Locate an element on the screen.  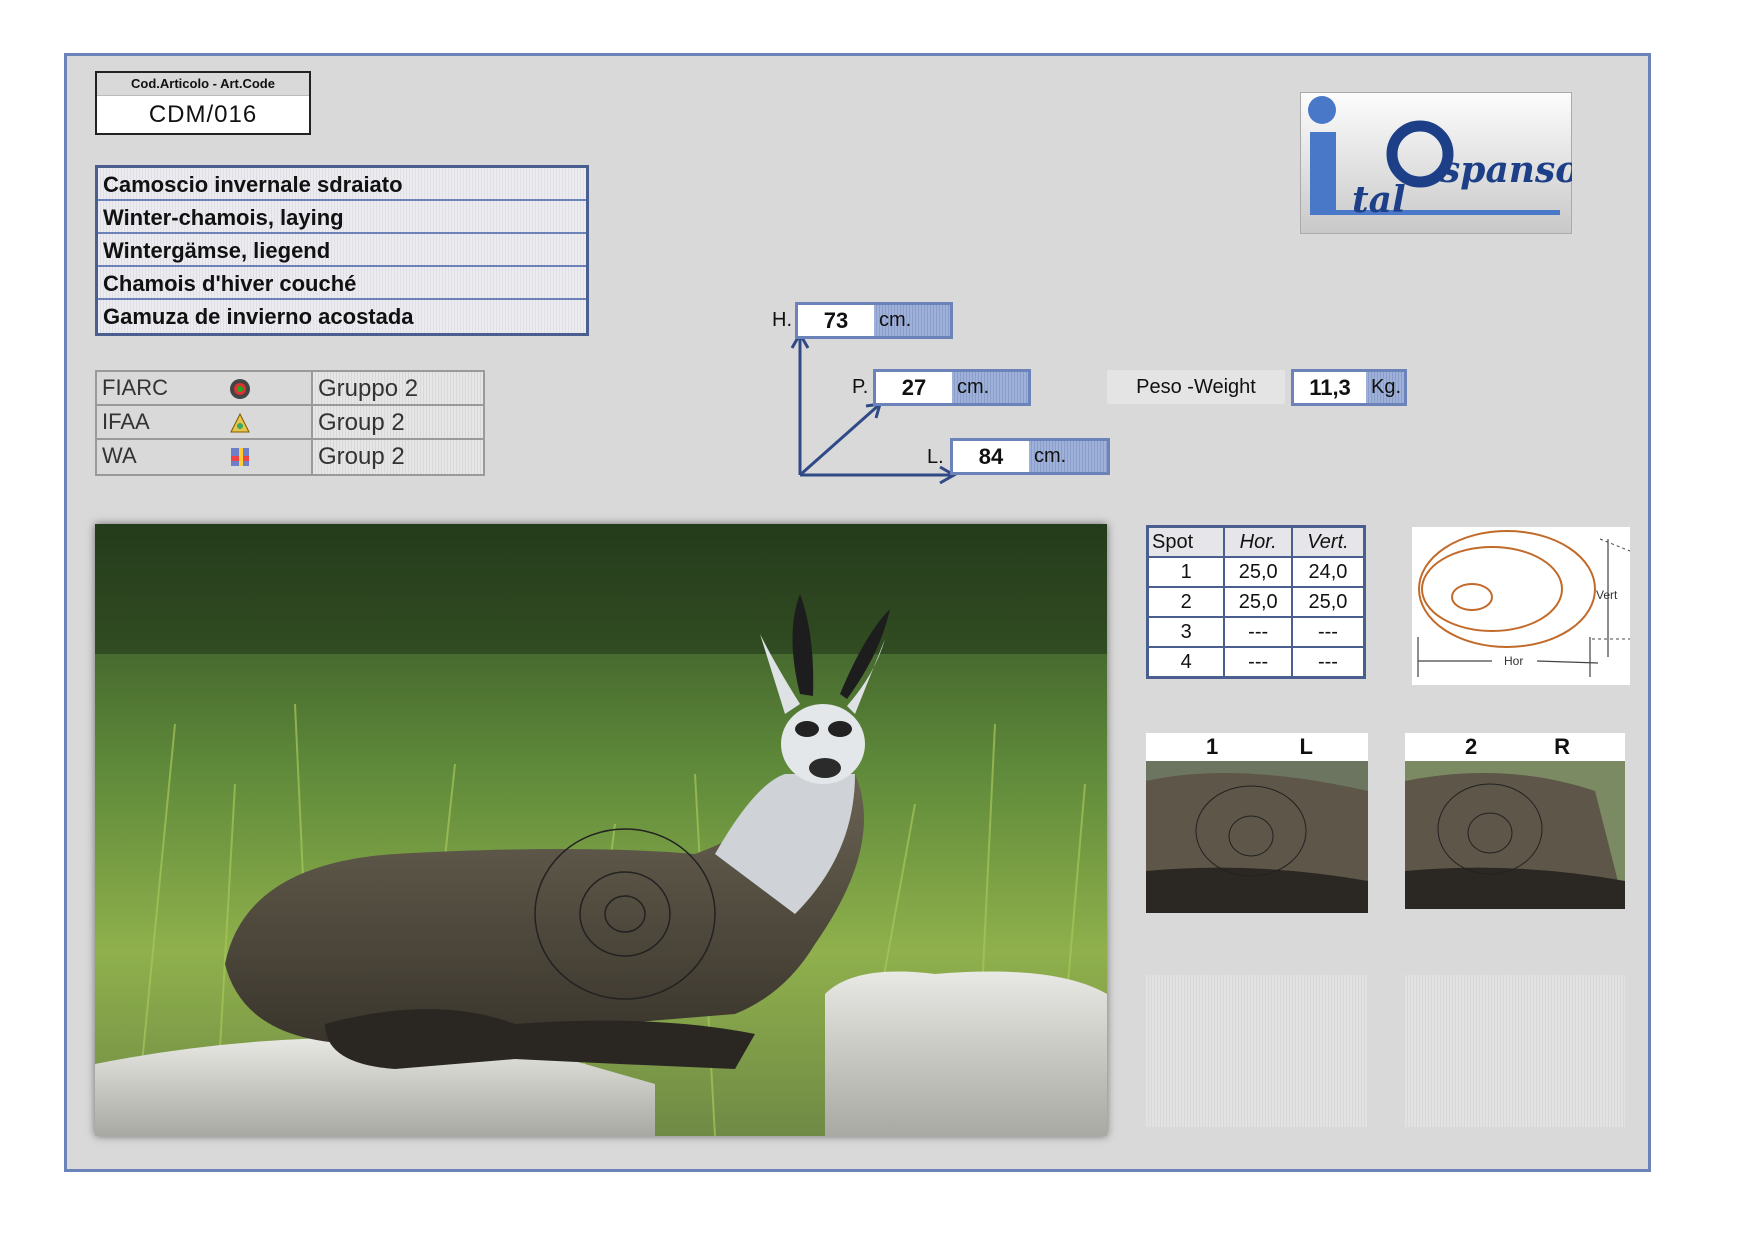
group-row: WA Group 2 is located at coordinates (290, 457).